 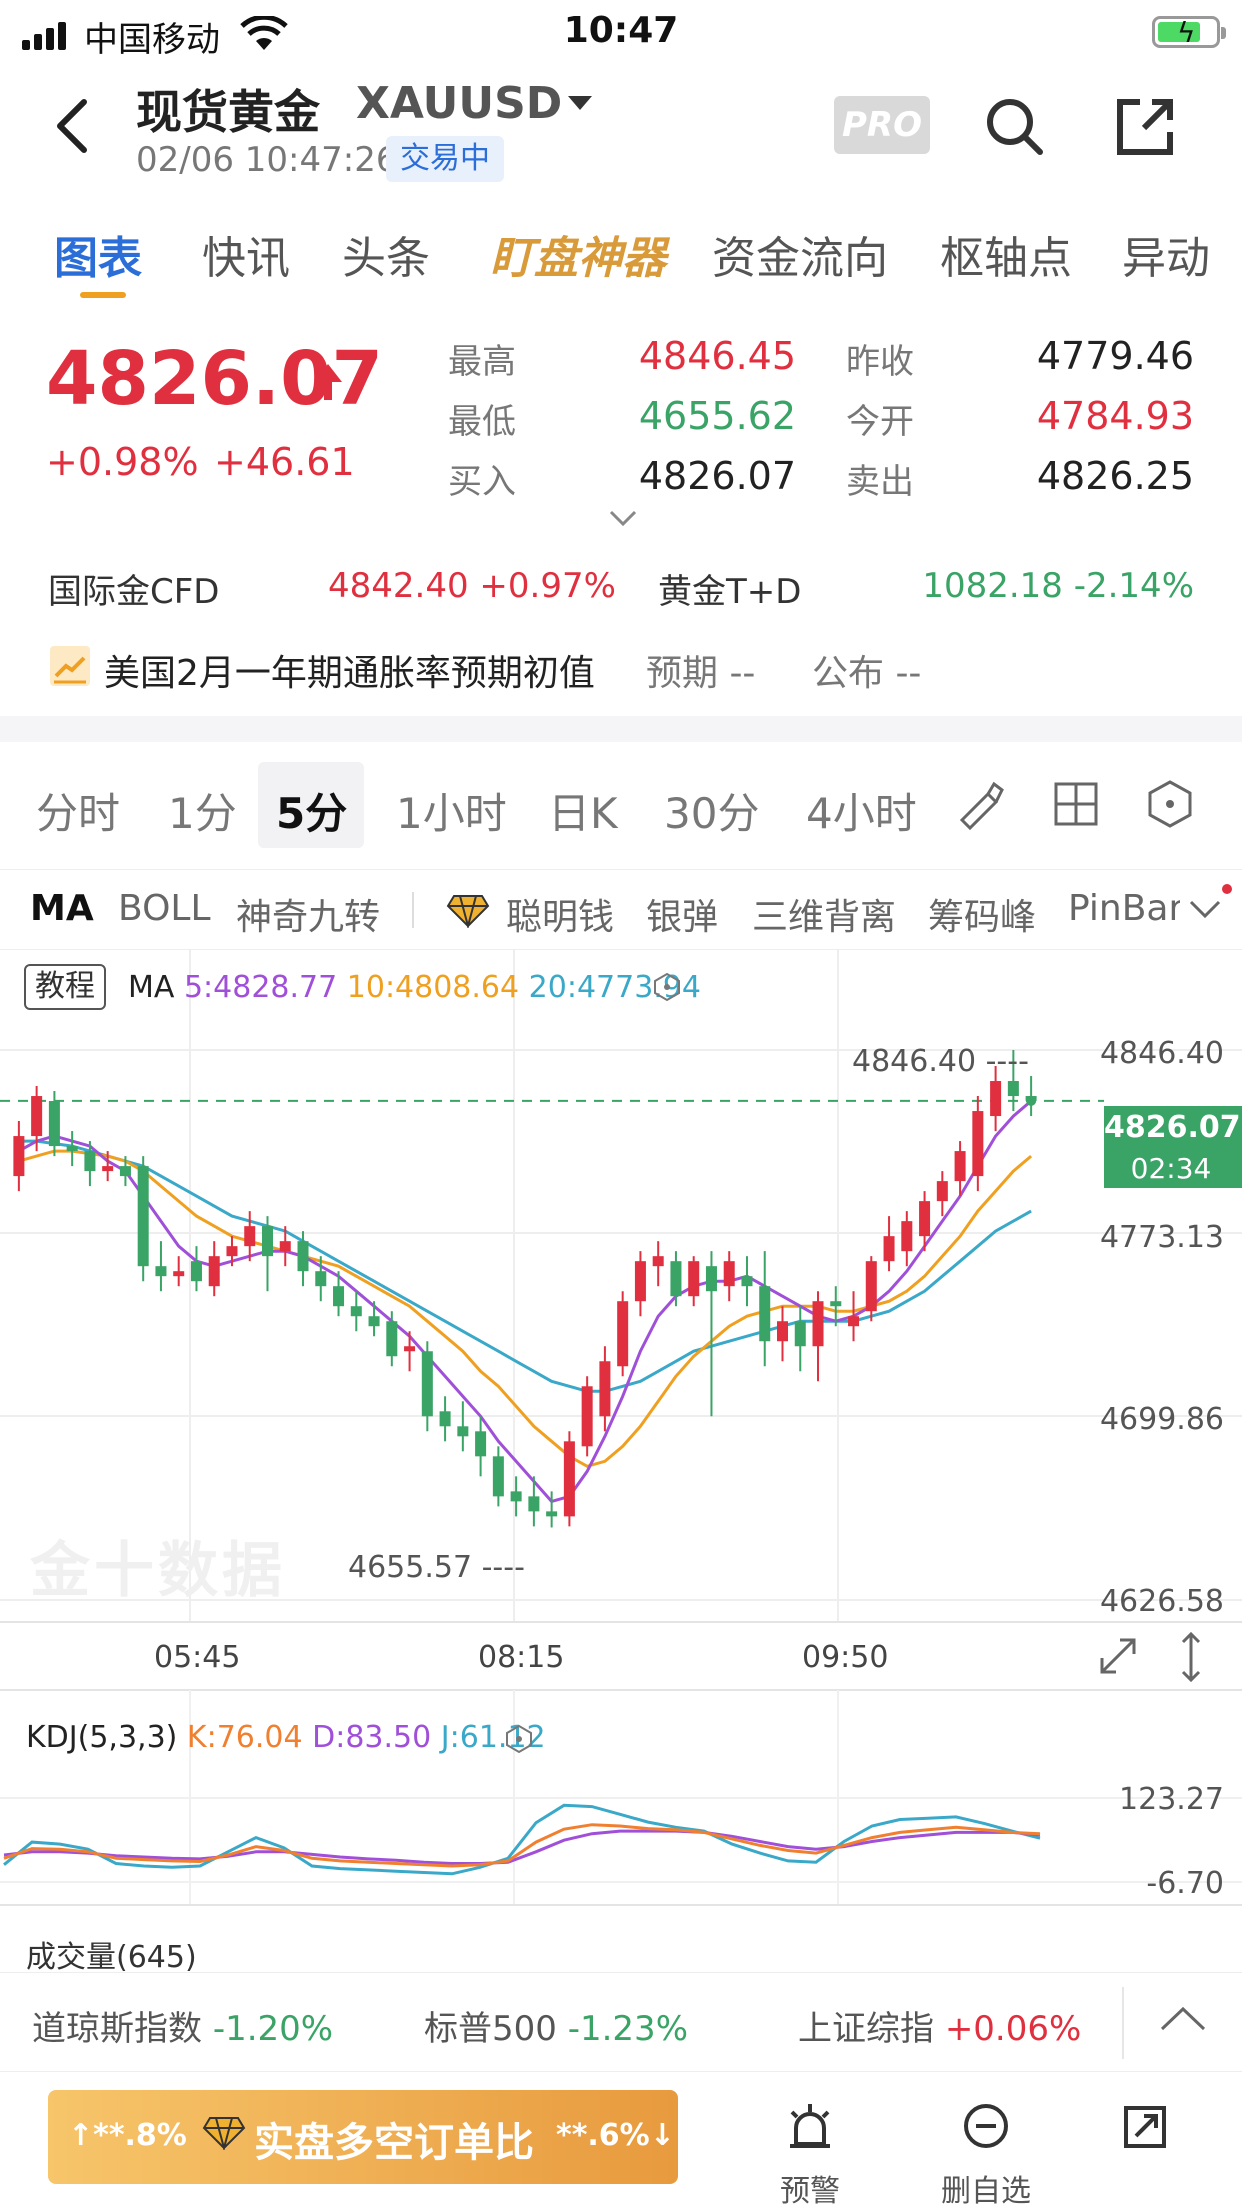 What do you see at coordinates (445, 159) in the screenshot?
I see `trading-status-badge: 交易中` at bounding box center [445, 159].